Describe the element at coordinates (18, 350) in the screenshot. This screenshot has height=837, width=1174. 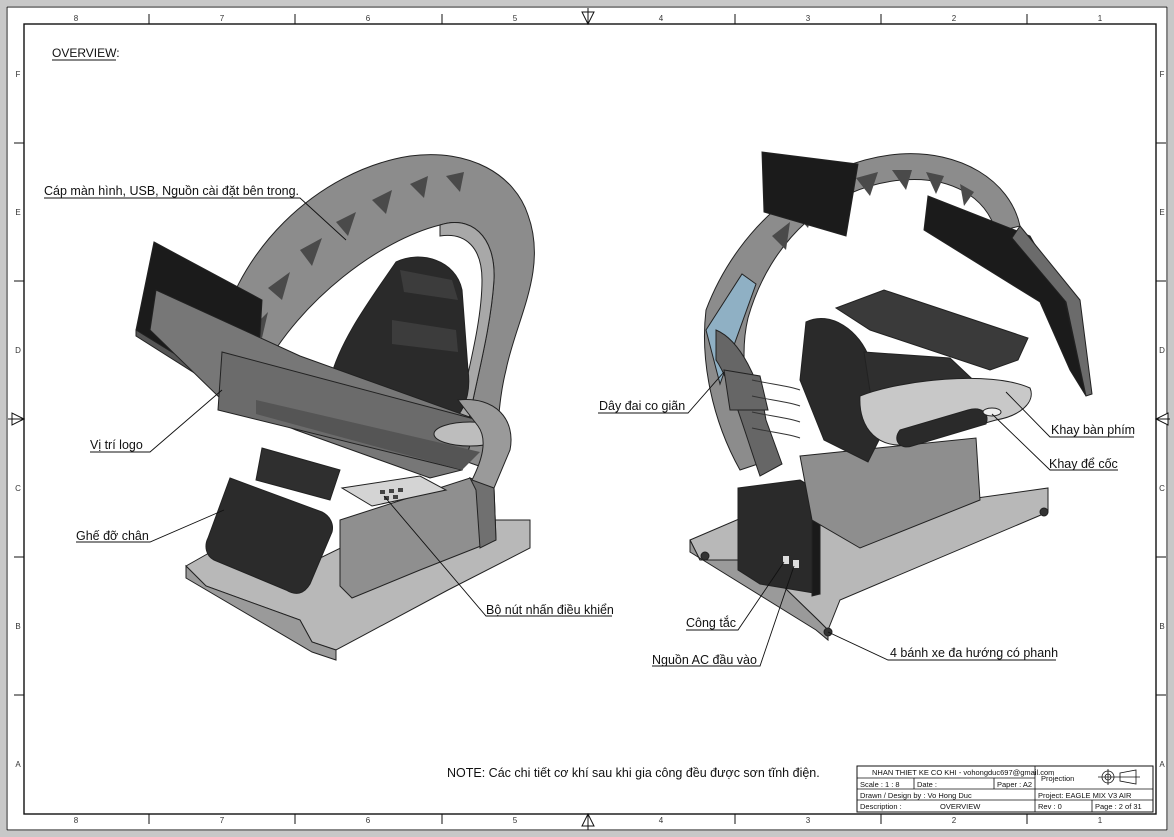
I see `zone-label-left-D: D` at that location.